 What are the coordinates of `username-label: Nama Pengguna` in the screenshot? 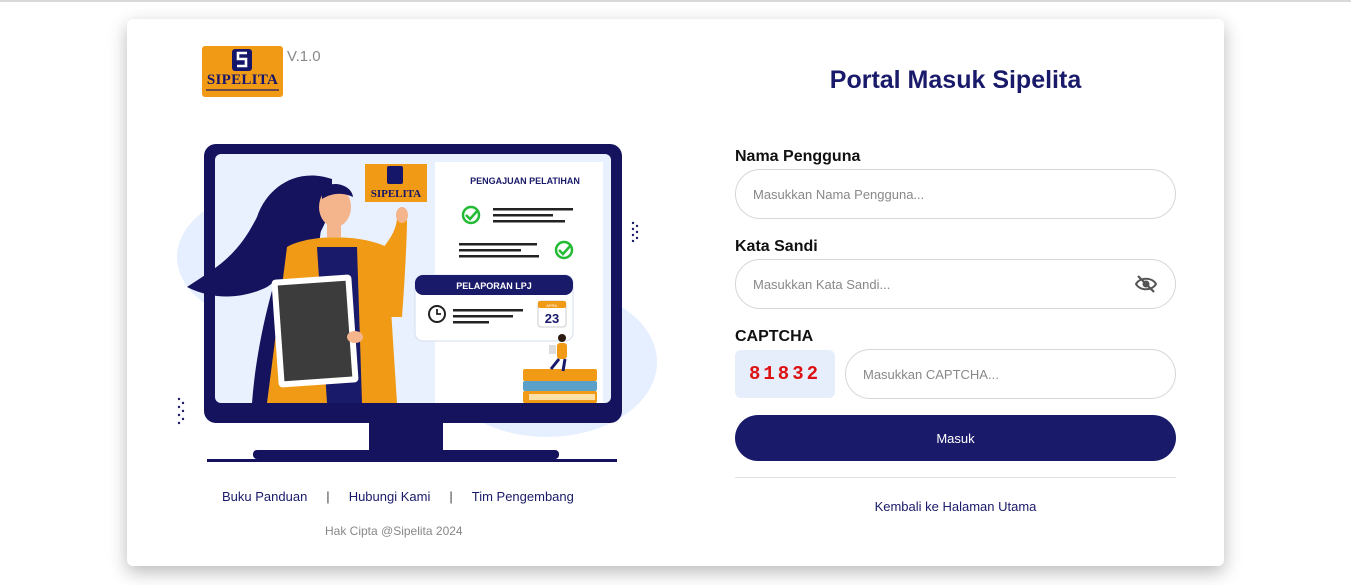 It's located at (798, 156).